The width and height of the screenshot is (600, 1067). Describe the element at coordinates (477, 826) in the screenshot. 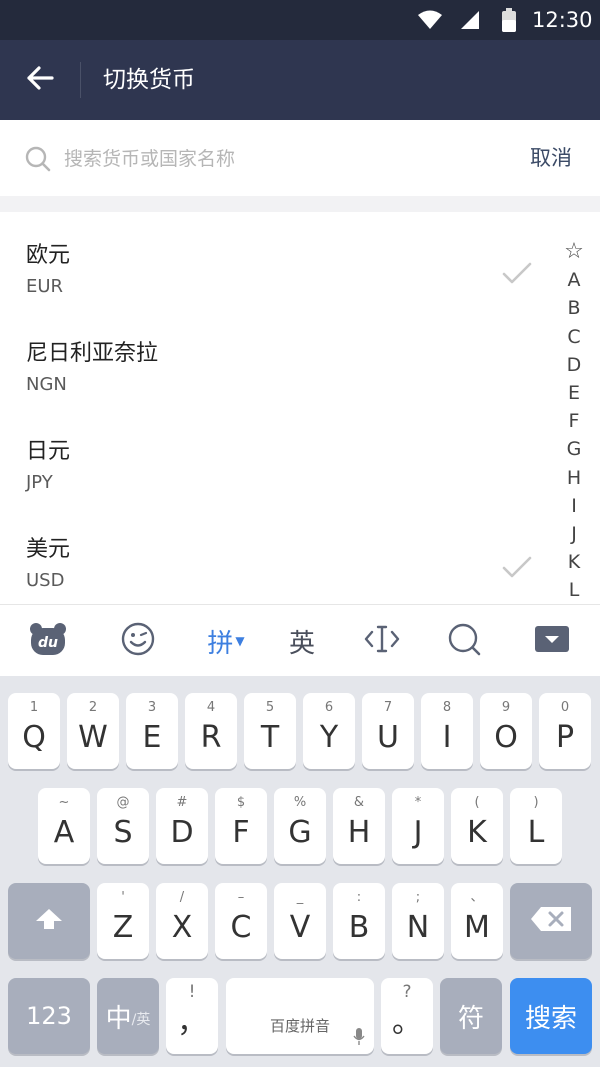

I see `key-k: (K` at that location.